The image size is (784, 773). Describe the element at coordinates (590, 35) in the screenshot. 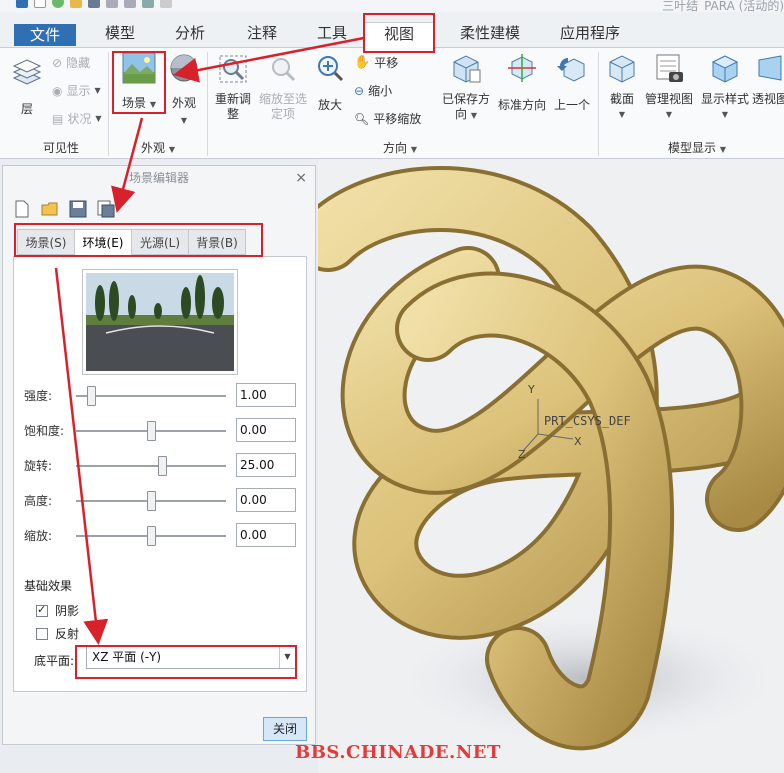

I see `tab-applications: 应用程序` at that location.